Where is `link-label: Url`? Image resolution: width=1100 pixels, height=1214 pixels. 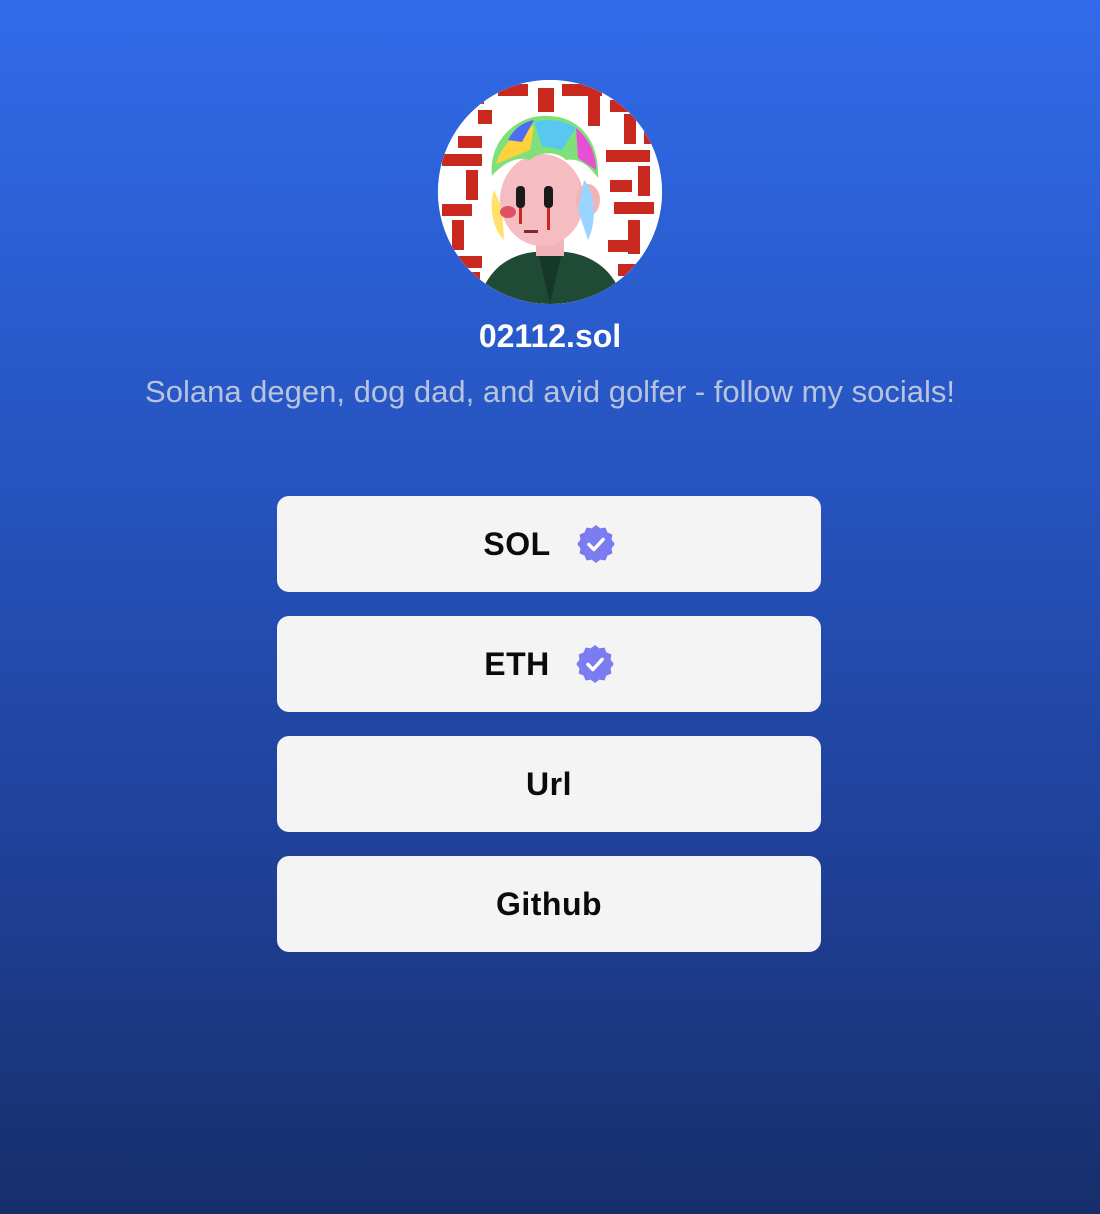 link-label: Url is located at coordinates (549, 783).